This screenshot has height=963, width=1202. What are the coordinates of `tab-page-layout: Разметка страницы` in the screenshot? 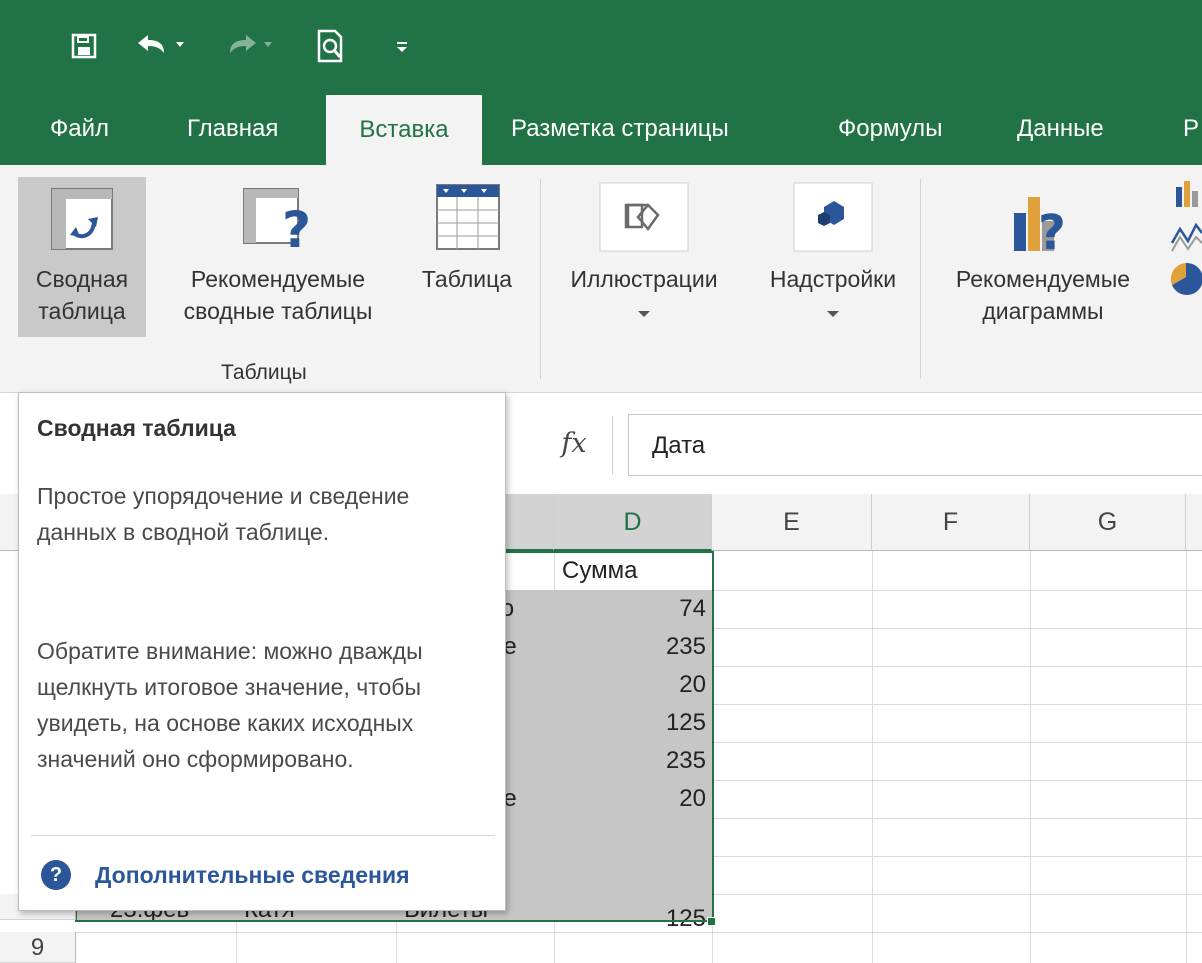 It's located at (620, 129).